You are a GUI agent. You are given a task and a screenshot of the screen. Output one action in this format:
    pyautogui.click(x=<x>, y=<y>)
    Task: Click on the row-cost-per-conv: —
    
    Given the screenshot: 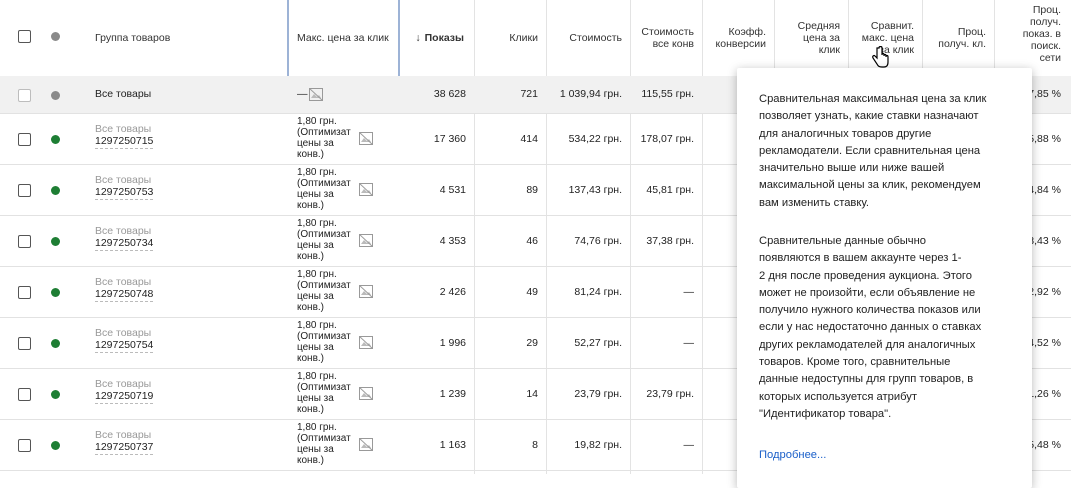 What is the action you would take?
    pyautogui.click(x=689, y=343)
    